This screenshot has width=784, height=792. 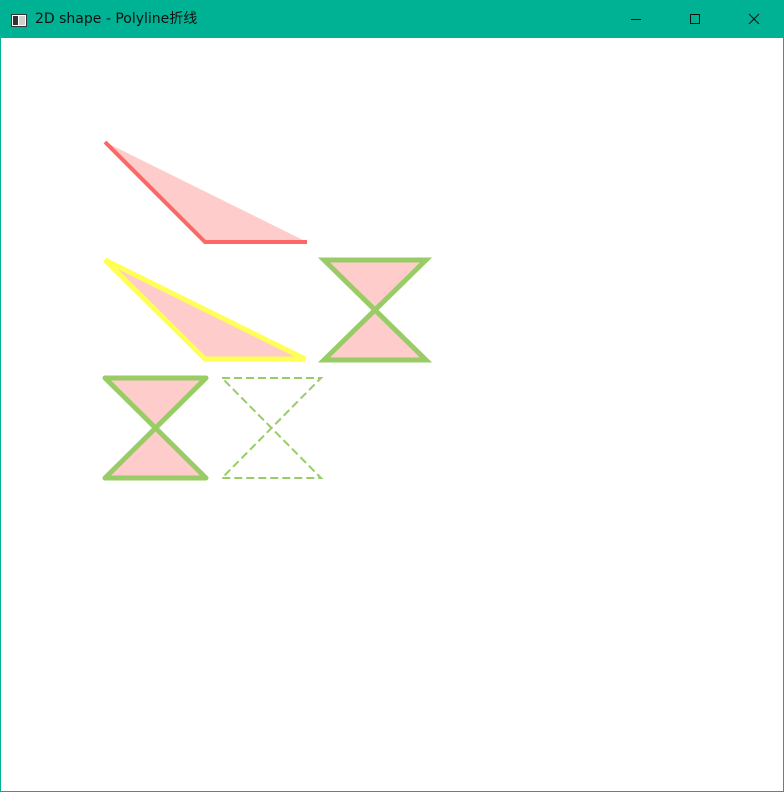 I want to click on polyline-hourglass-right, so click(x=375, y=310).